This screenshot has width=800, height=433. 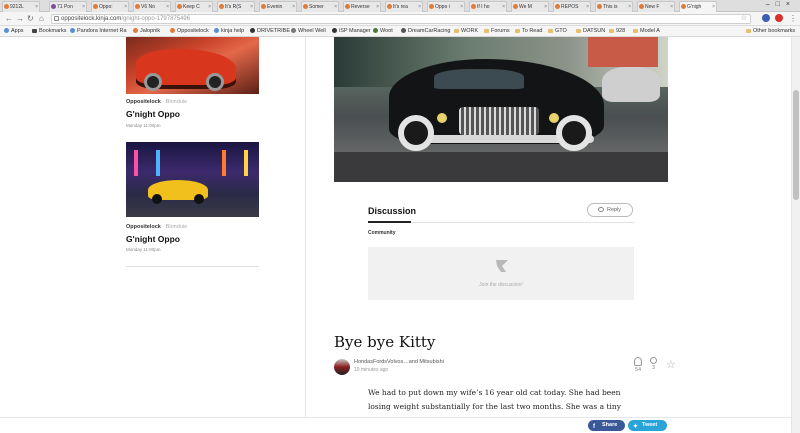 What do you see at coordinates (501, 109) in the screenshot?
I see `article-hero-image` at bounding box center [501, 109].